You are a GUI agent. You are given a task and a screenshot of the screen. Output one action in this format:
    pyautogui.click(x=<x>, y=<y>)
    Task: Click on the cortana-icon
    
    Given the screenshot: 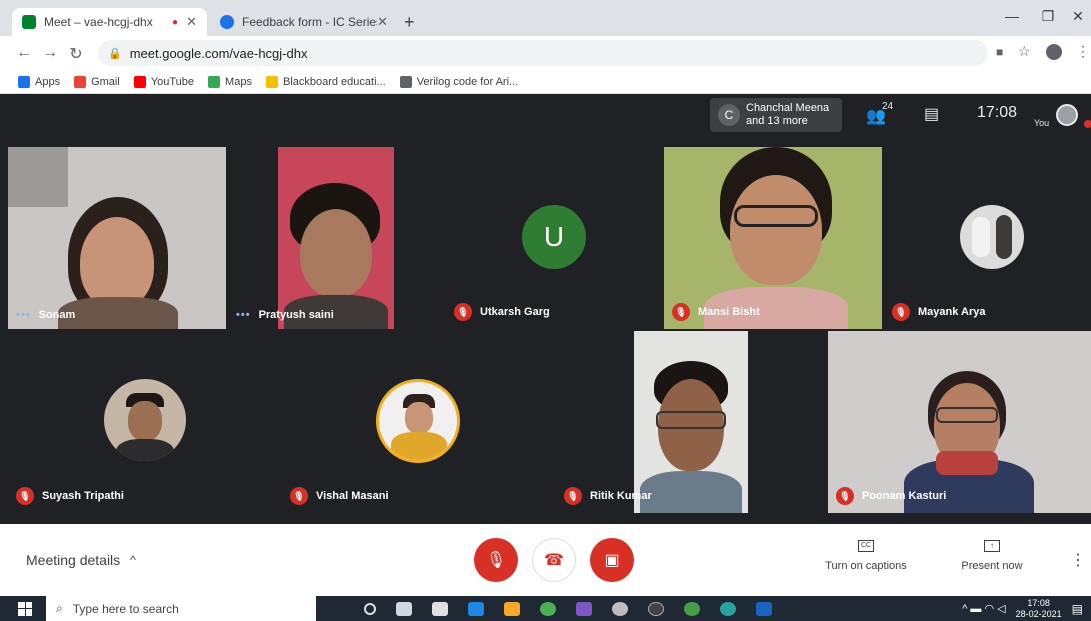 What is the action you would take?
    pyautogui.click(x=370, y=608)
    